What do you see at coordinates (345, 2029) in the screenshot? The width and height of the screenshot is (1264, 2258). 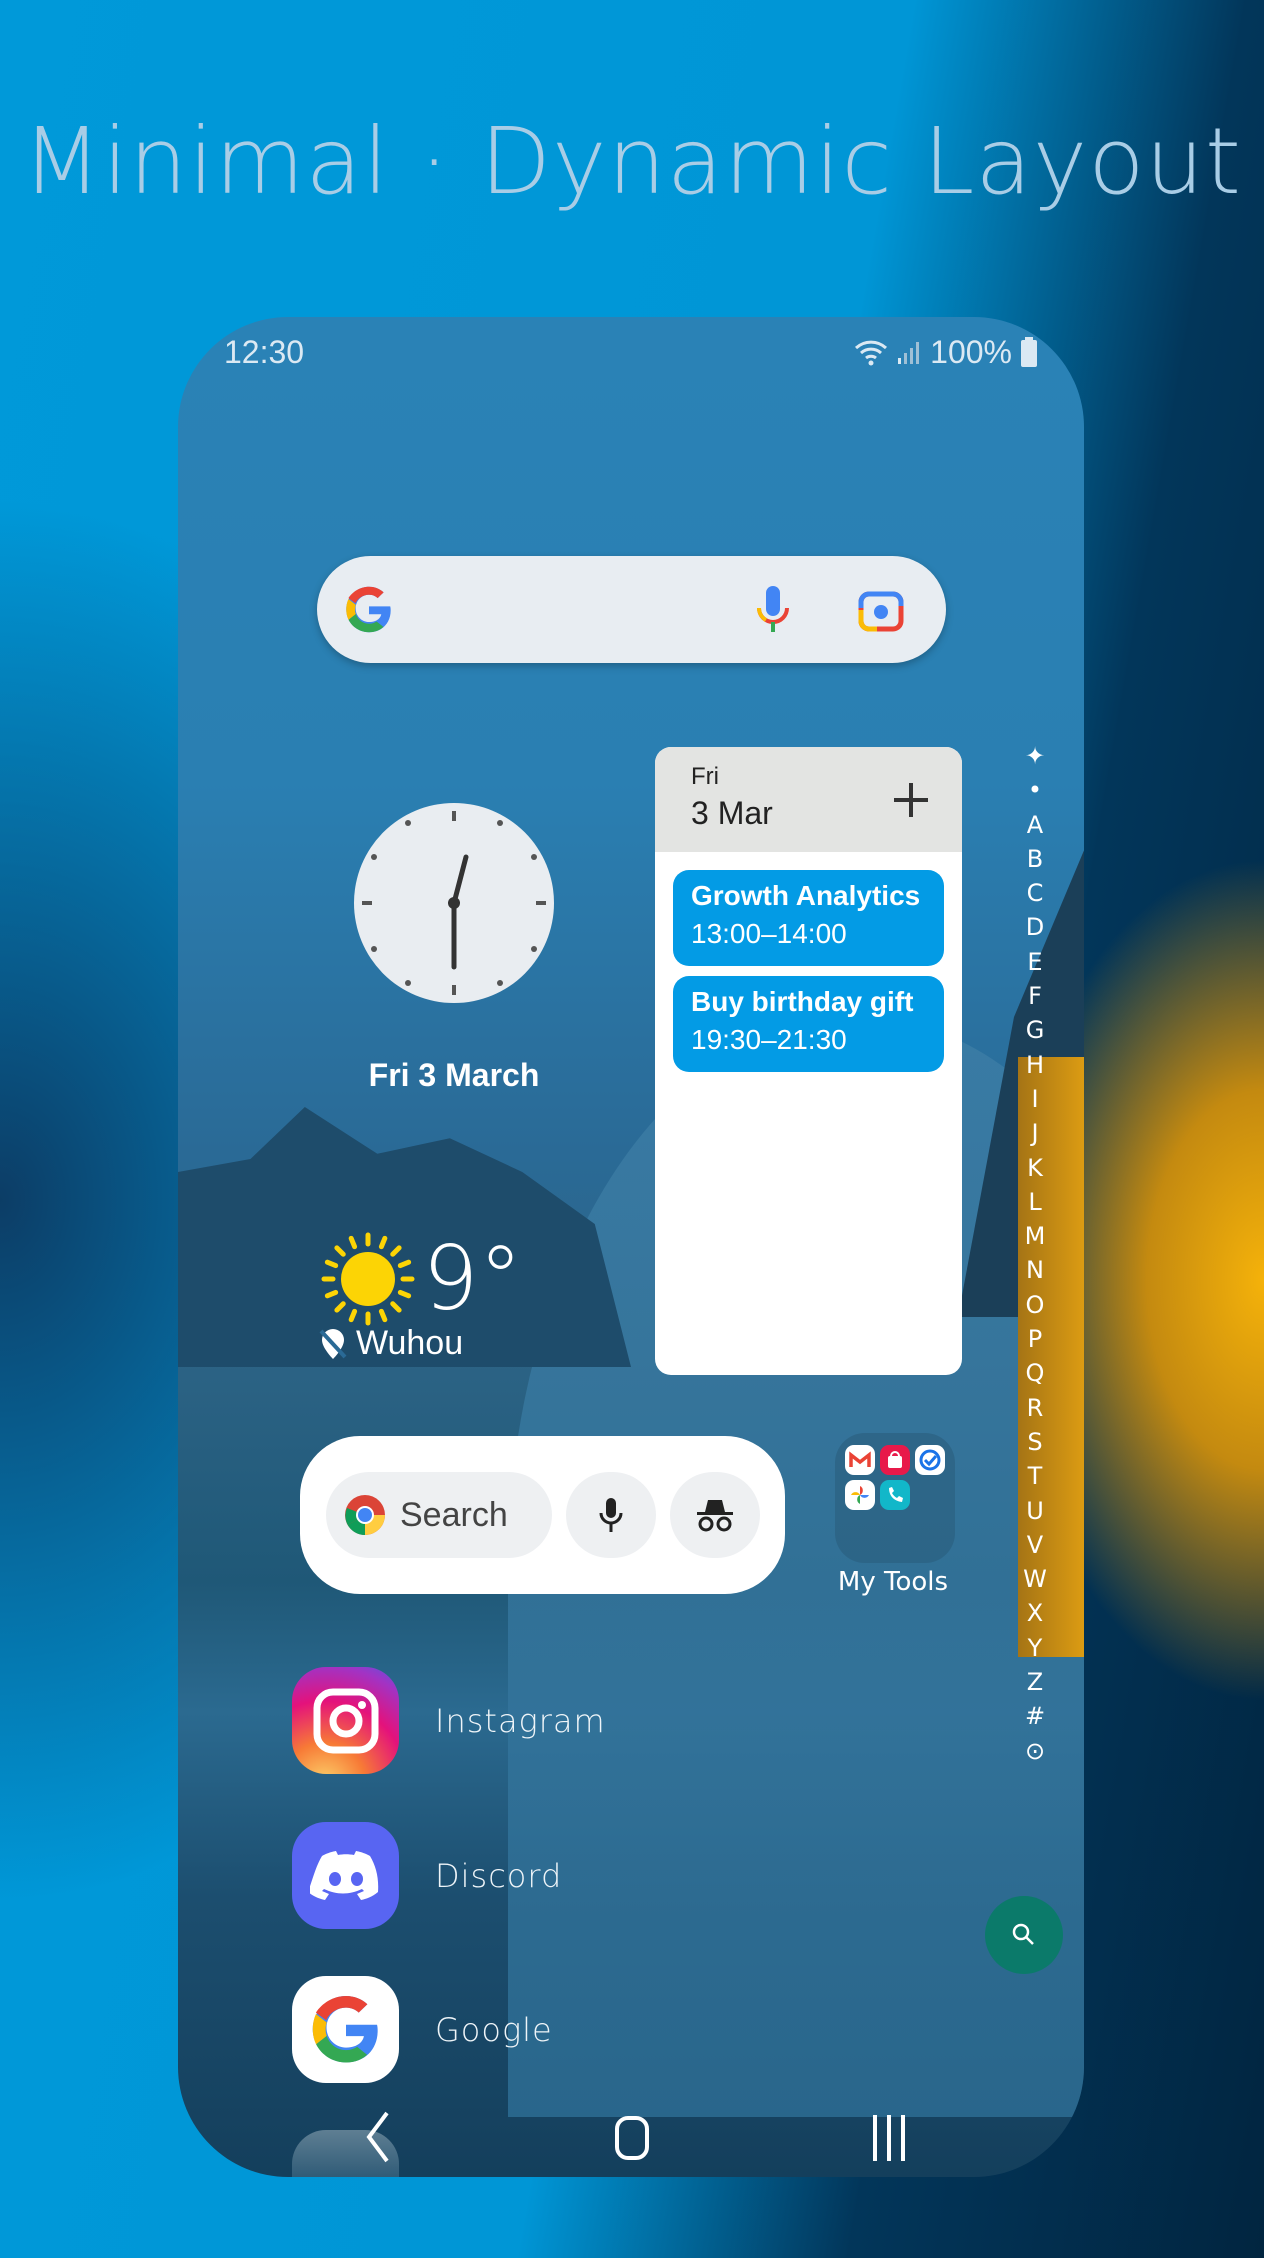 I see `google-icon` at bounding box center [345, 2029].